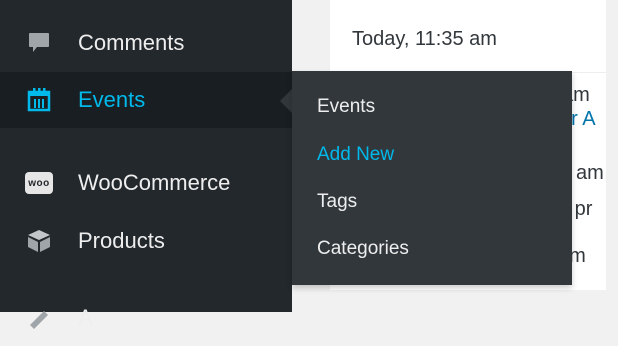 The height and width of the screenshot is (346, 618). Describe the element at coordinates (39, 318) in the screenshot. I see `appearance-icon` at that location.